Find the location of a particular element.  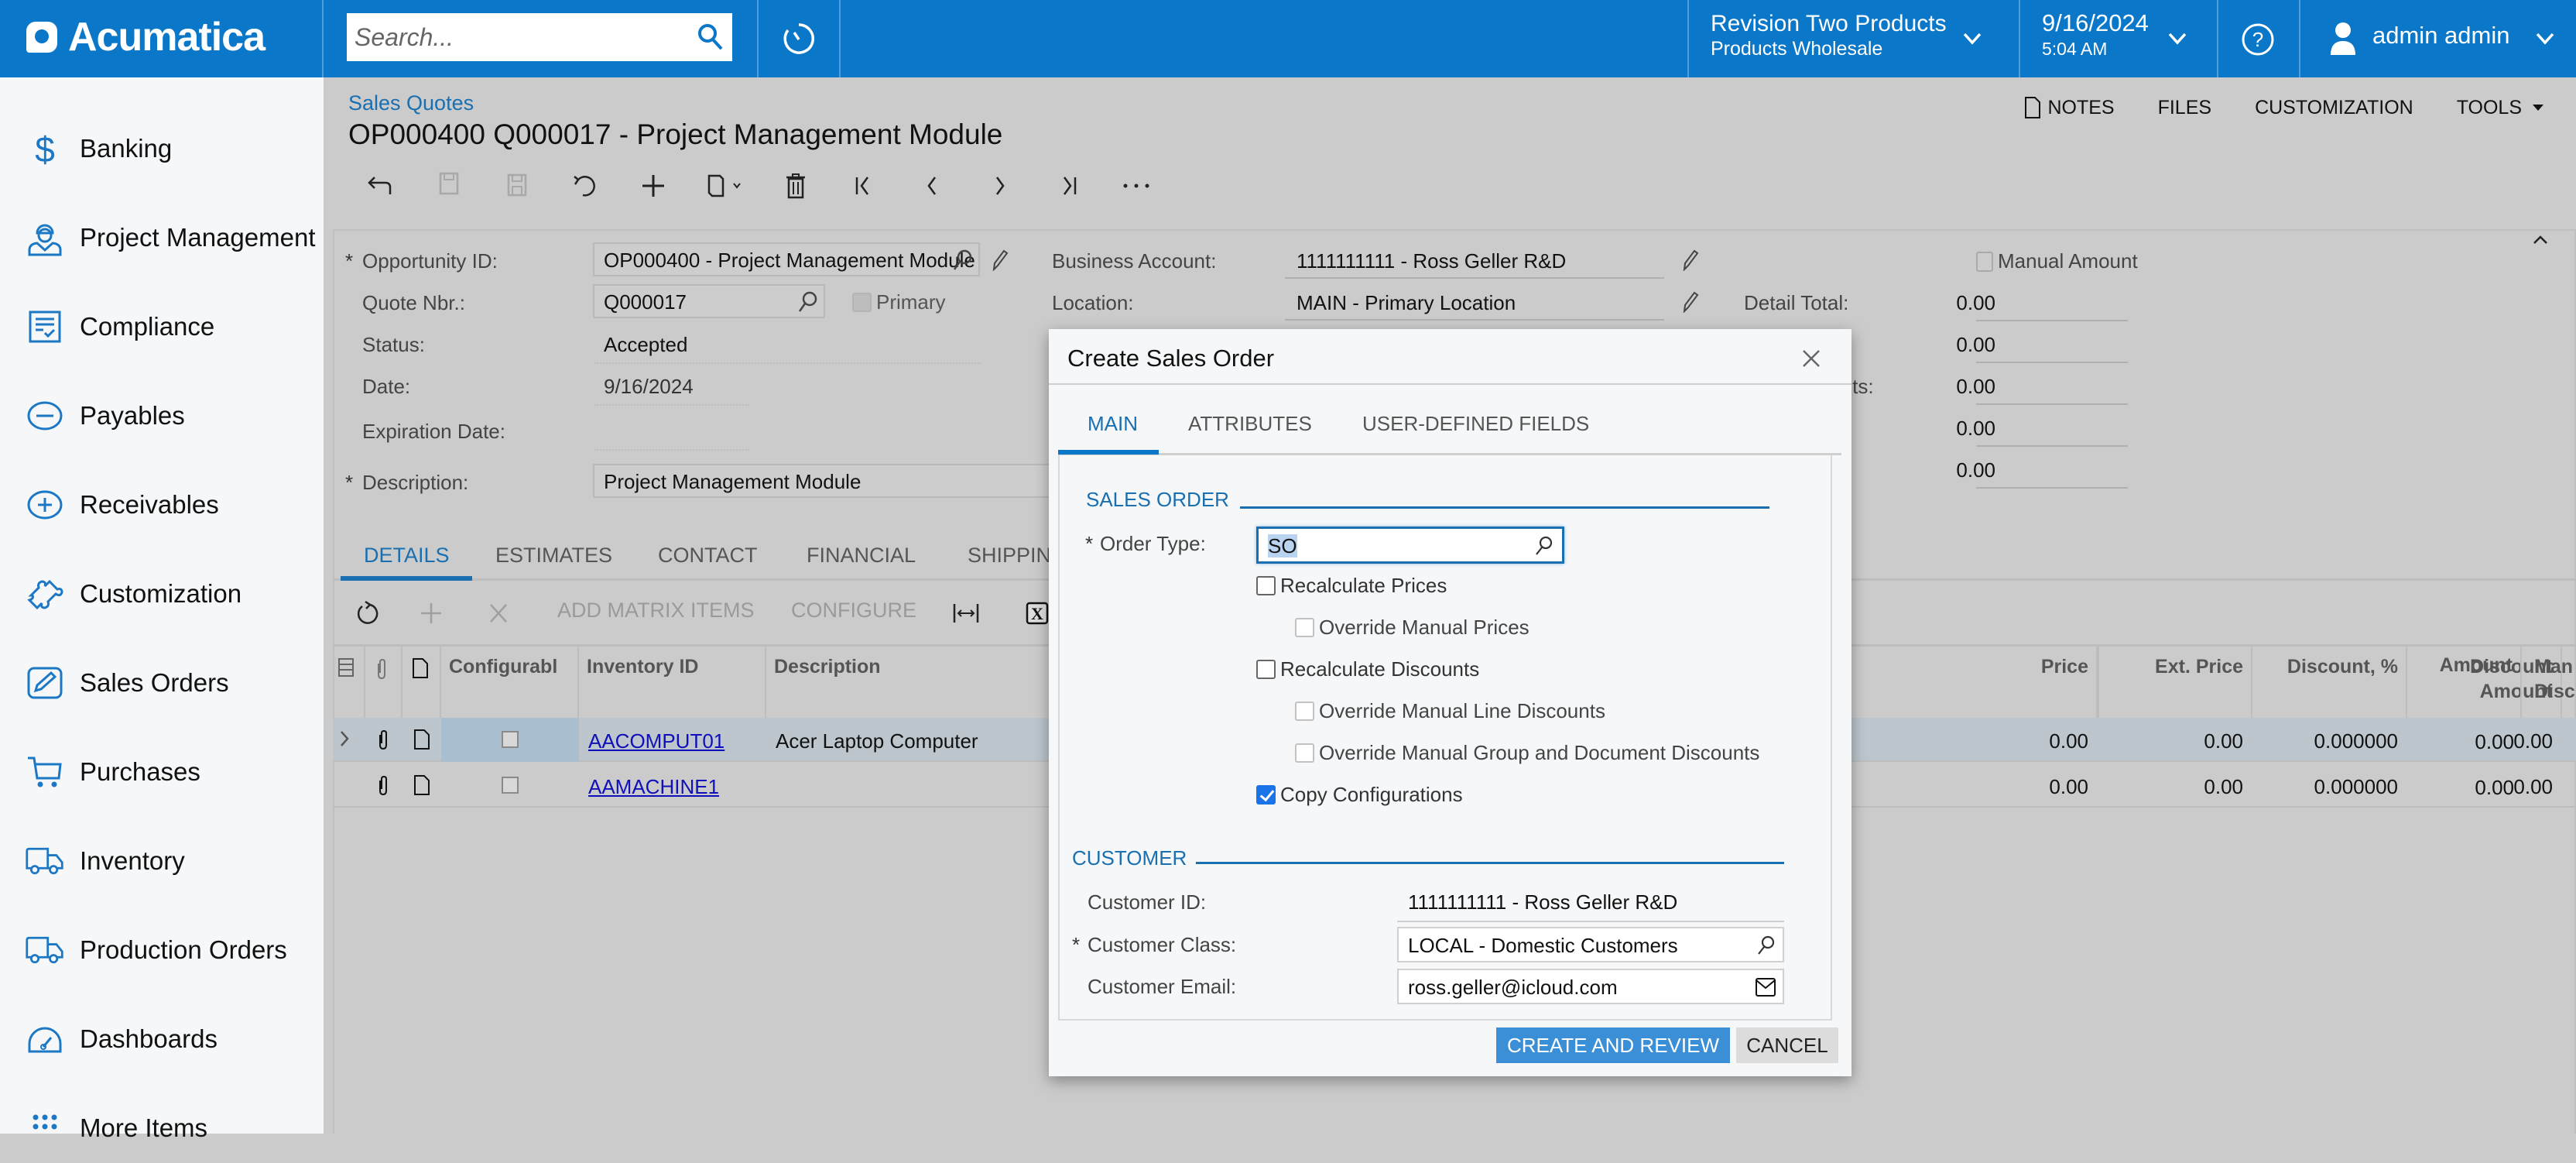

notes-button: NOTES is located at coordinates (2069, 107).